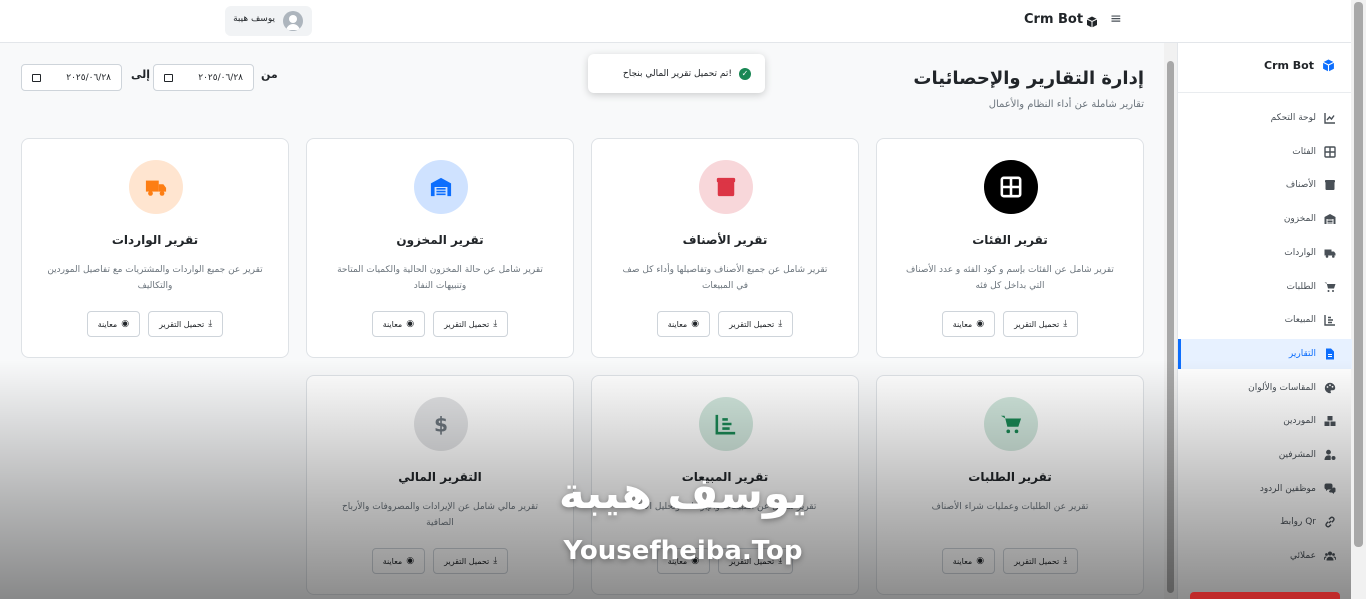 This screenshot has height=599, width=1366. I want to click on user-gear-icon, so click(1330, 455).